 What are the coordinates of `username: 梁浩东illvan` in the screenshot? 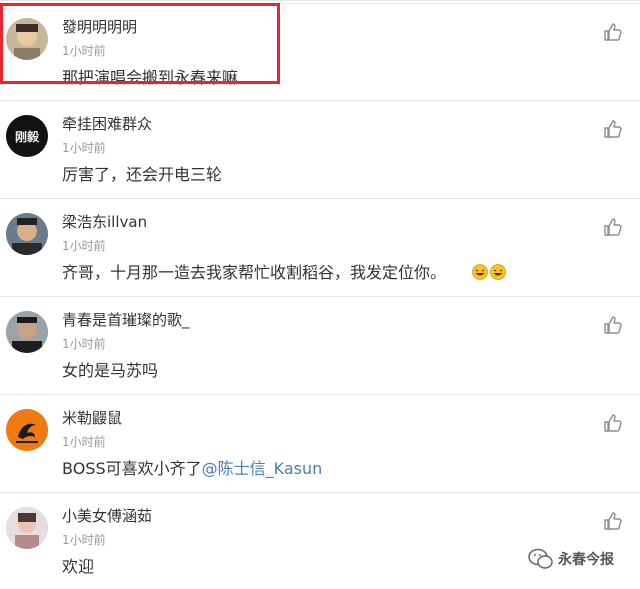 It's located at (104, 221).